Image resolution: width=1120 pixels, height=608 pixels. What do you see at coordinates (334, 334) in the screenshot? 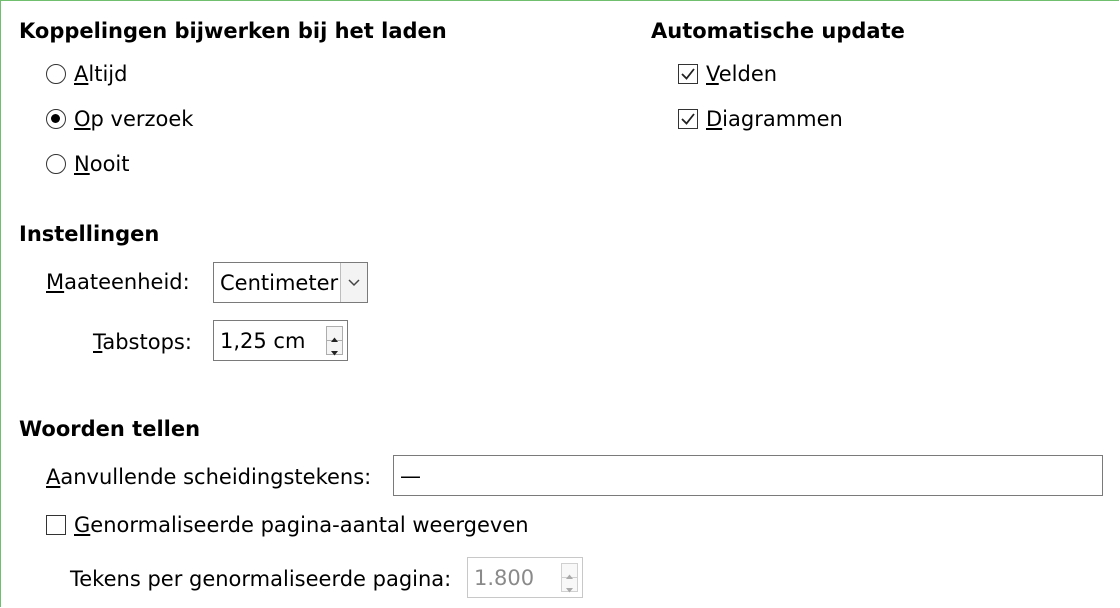
I see `spin-up-button` at bounding box center [334, 334].